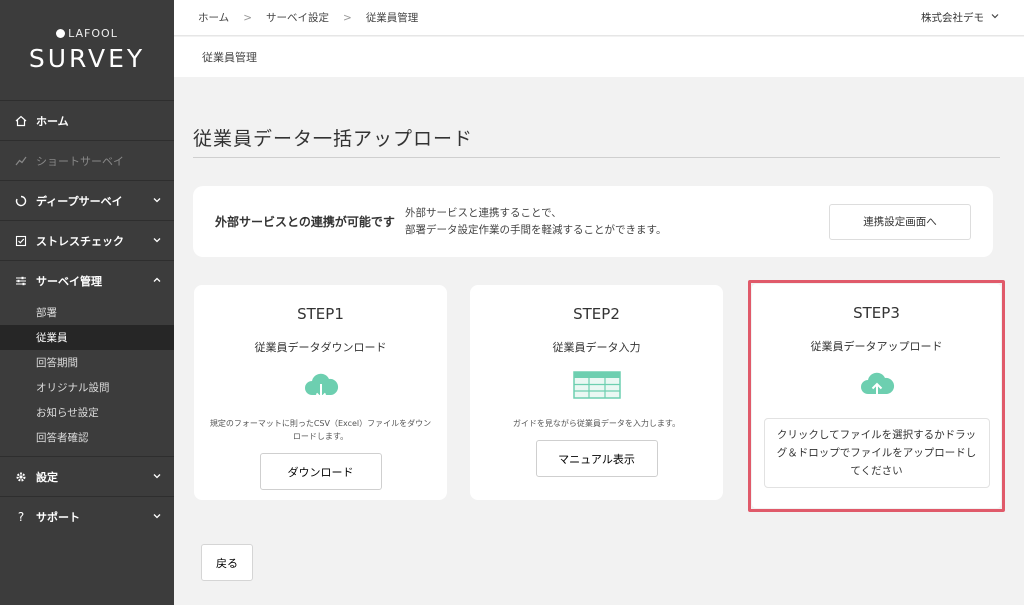 The height and width of the screenshot is (605, 1024). I want to click on checkbox-icon, so click(21, 241).